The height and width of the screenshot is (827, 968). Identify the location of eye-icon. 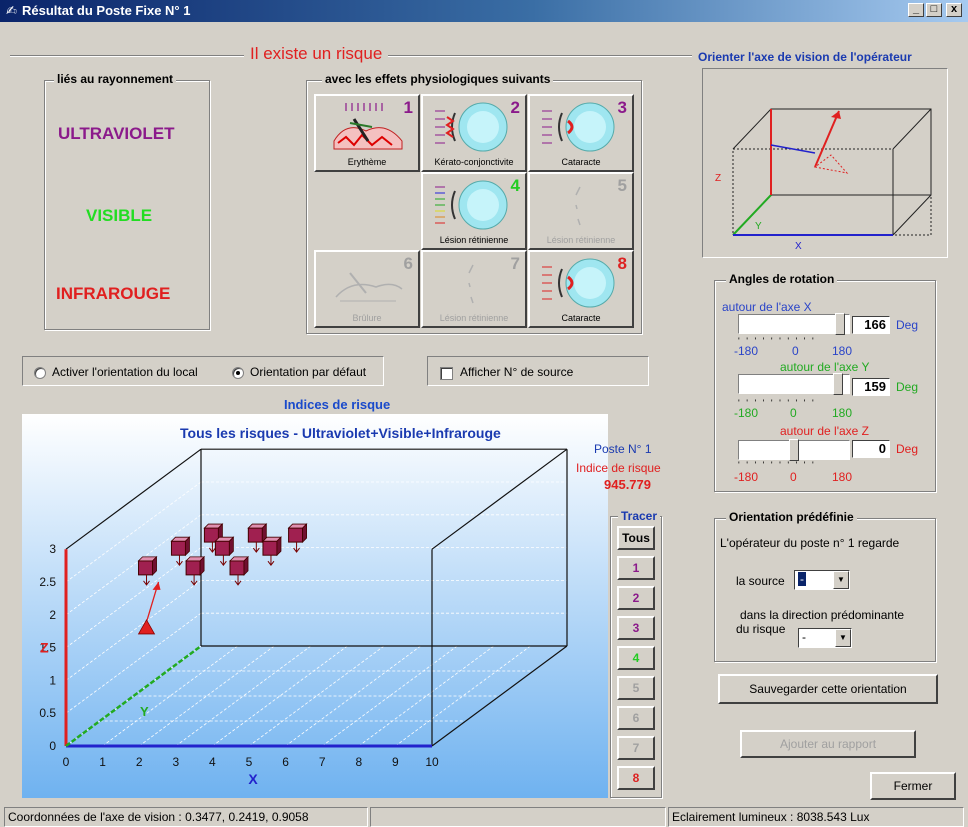
(471, 205).